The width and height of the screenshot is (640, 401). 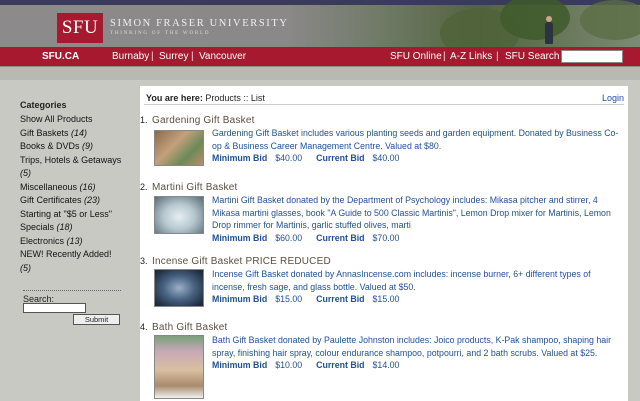 I want to click on category-link: Miscellaneous (16), so click(x=75, y=188).